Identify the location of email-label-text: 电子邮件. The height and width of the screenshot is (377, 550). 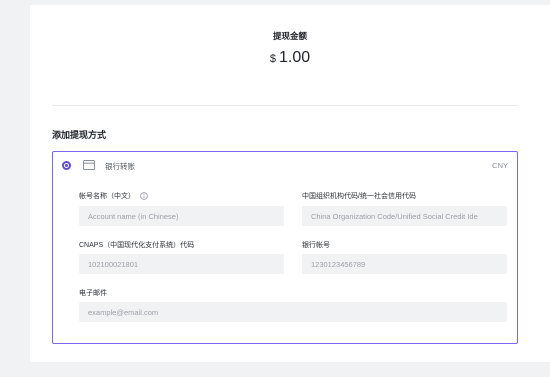
(93, 293).